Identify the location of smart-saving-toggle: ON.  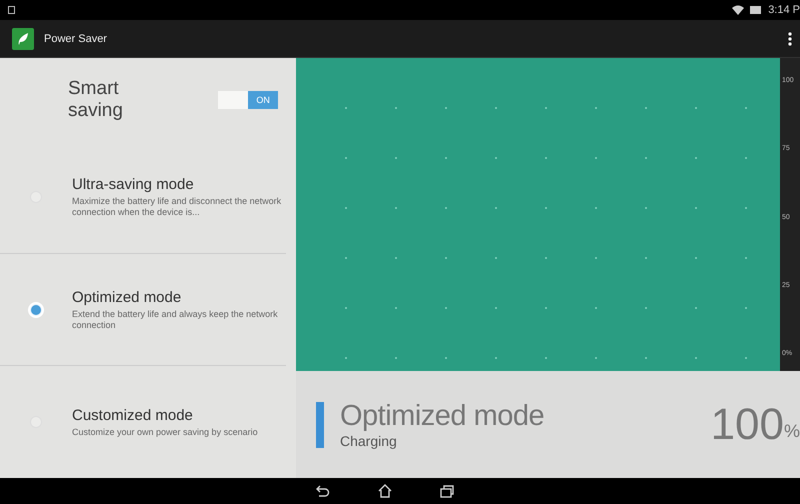
(248, 99).